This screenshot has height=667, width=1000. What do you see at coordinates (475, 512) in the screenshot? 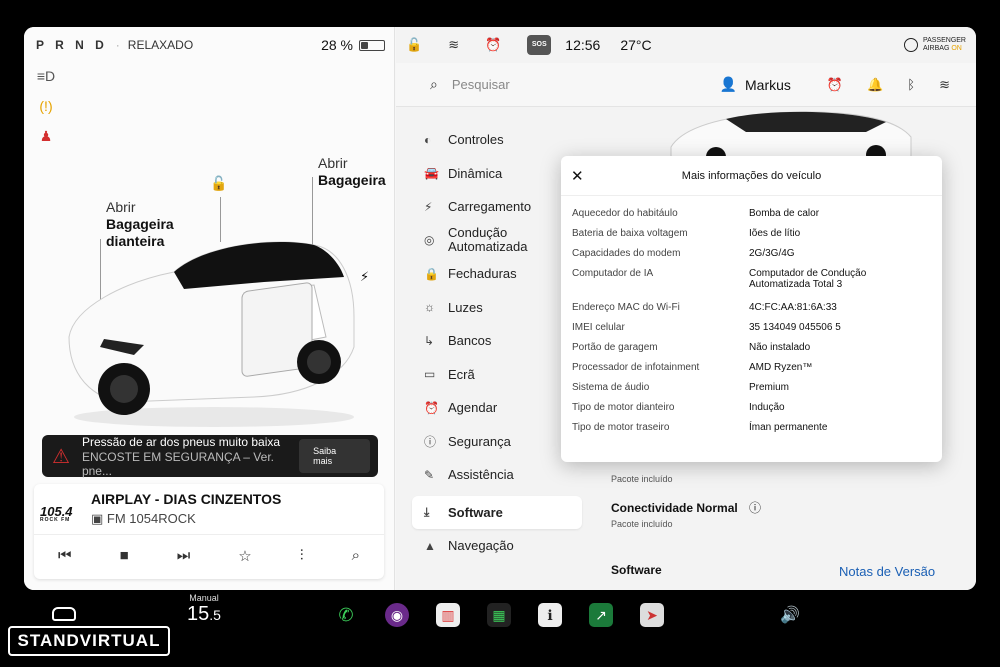
I see `menu-item-label: Software` at bounding box center [475, 512].